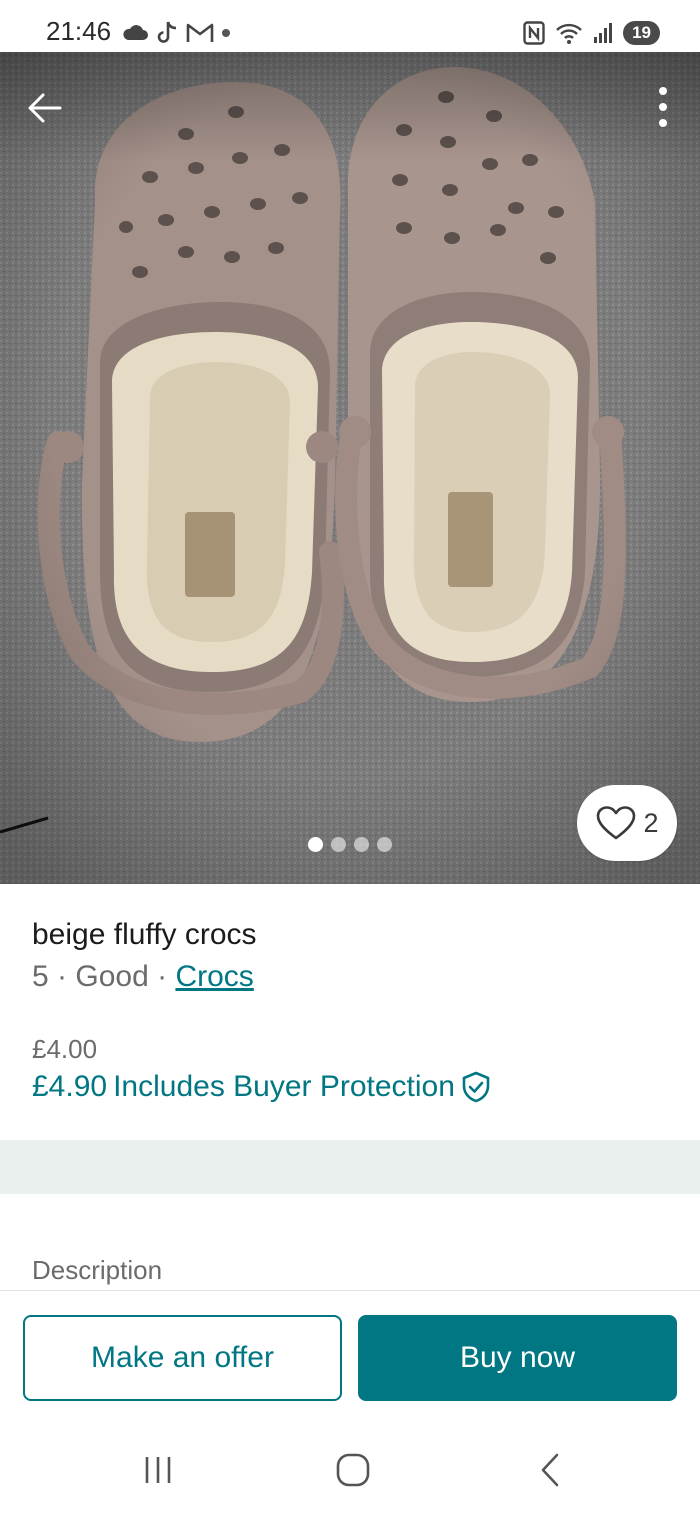 Image resolution: width=700 pixels, height=1517 pixels. I want to click on system-back-button, so click(550, 1470).